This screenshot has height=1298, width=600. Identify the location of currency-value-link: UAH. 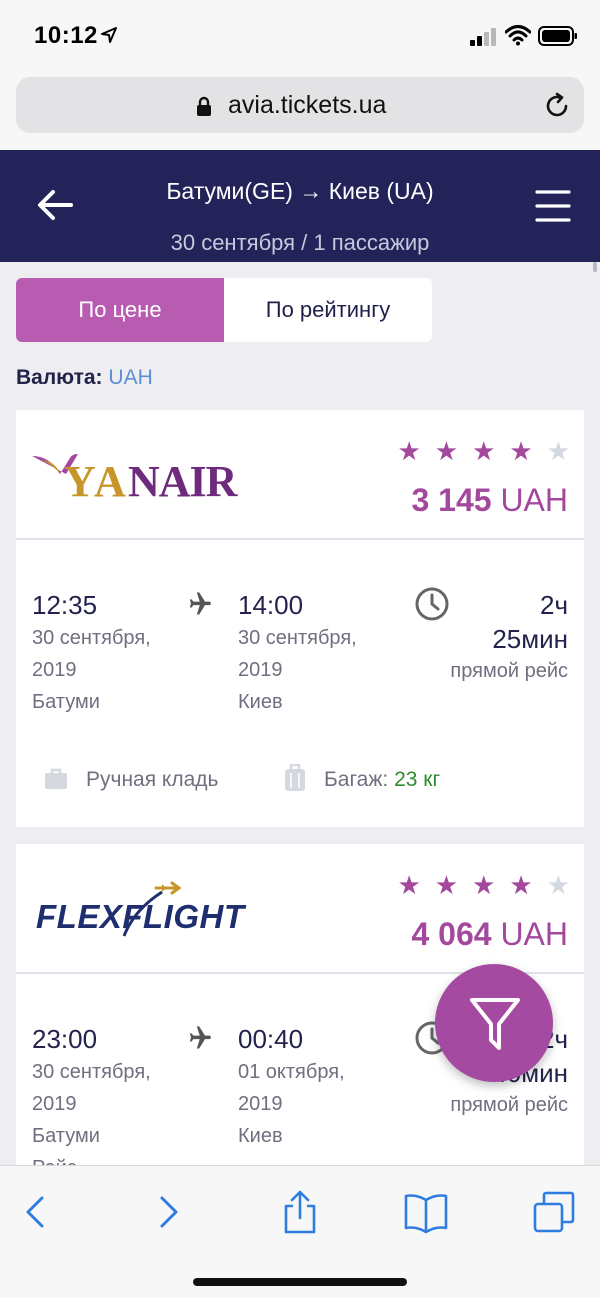
(130, 377).